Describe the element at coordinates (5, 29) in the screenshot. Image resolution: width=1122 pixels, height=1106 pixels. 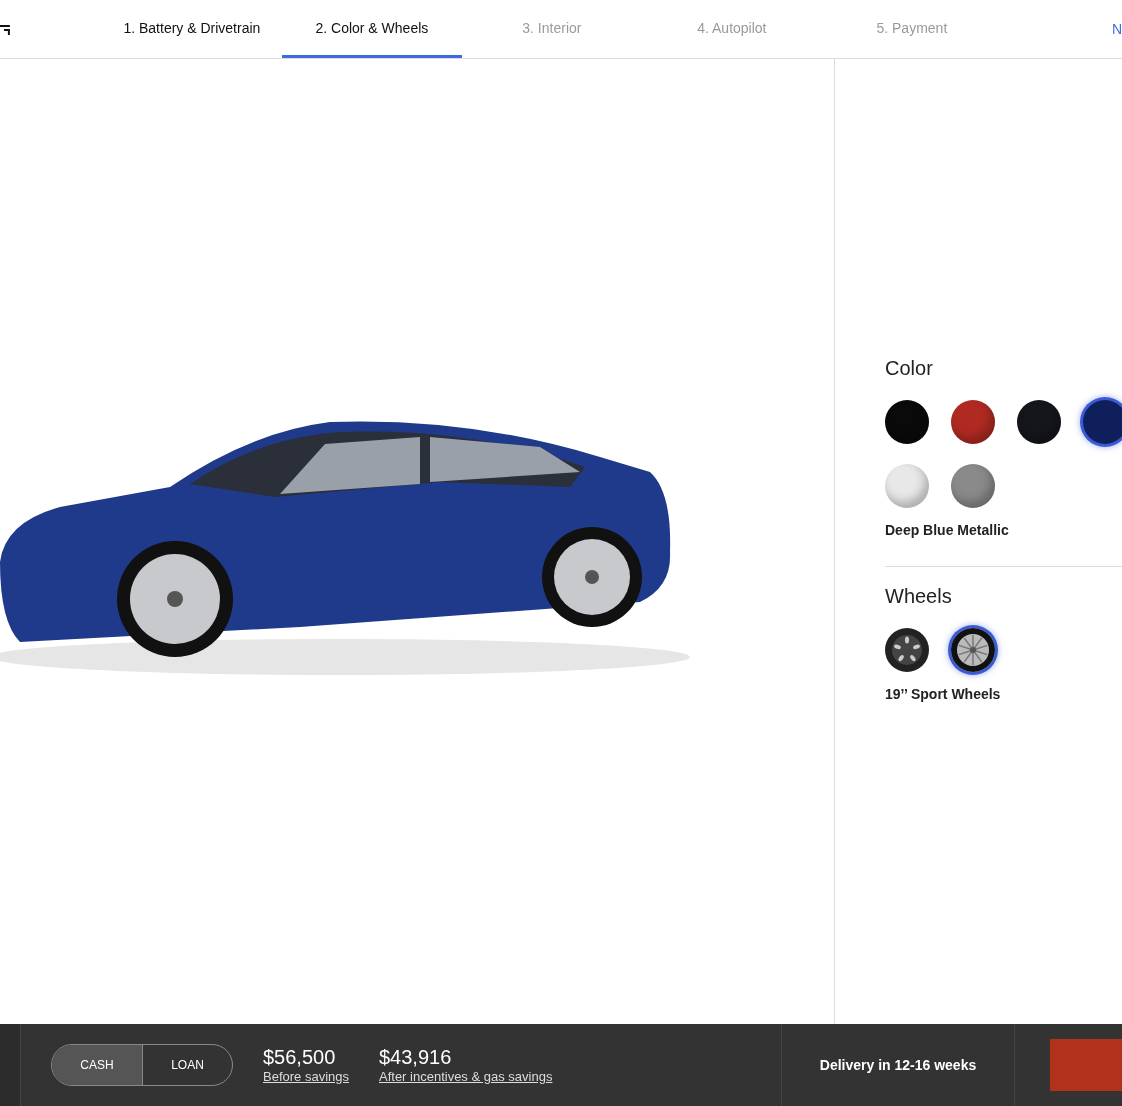
I see `logo-icon` at that location.